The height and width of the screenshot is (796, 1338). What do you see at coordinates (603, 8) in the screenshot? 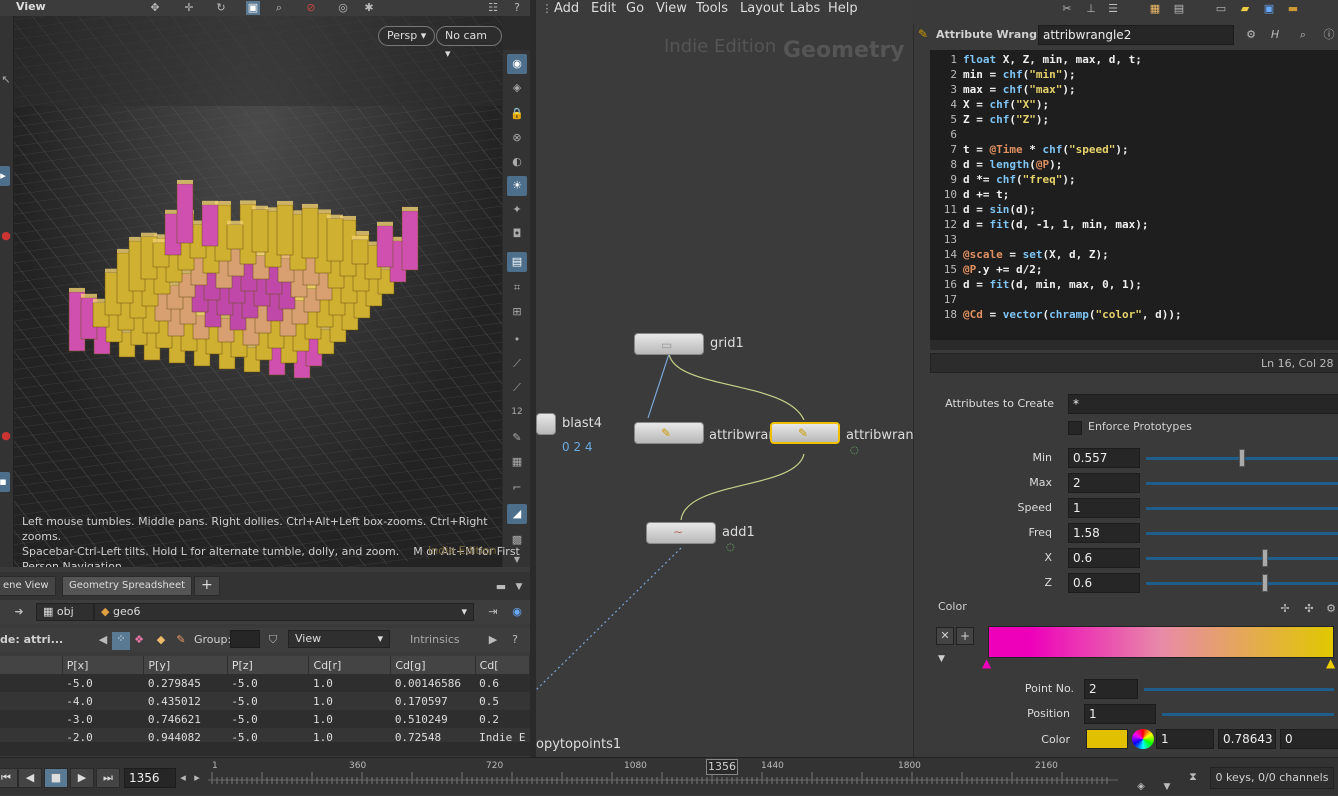
I see `menu-edit: Edit` at bounding box center [603, 8].